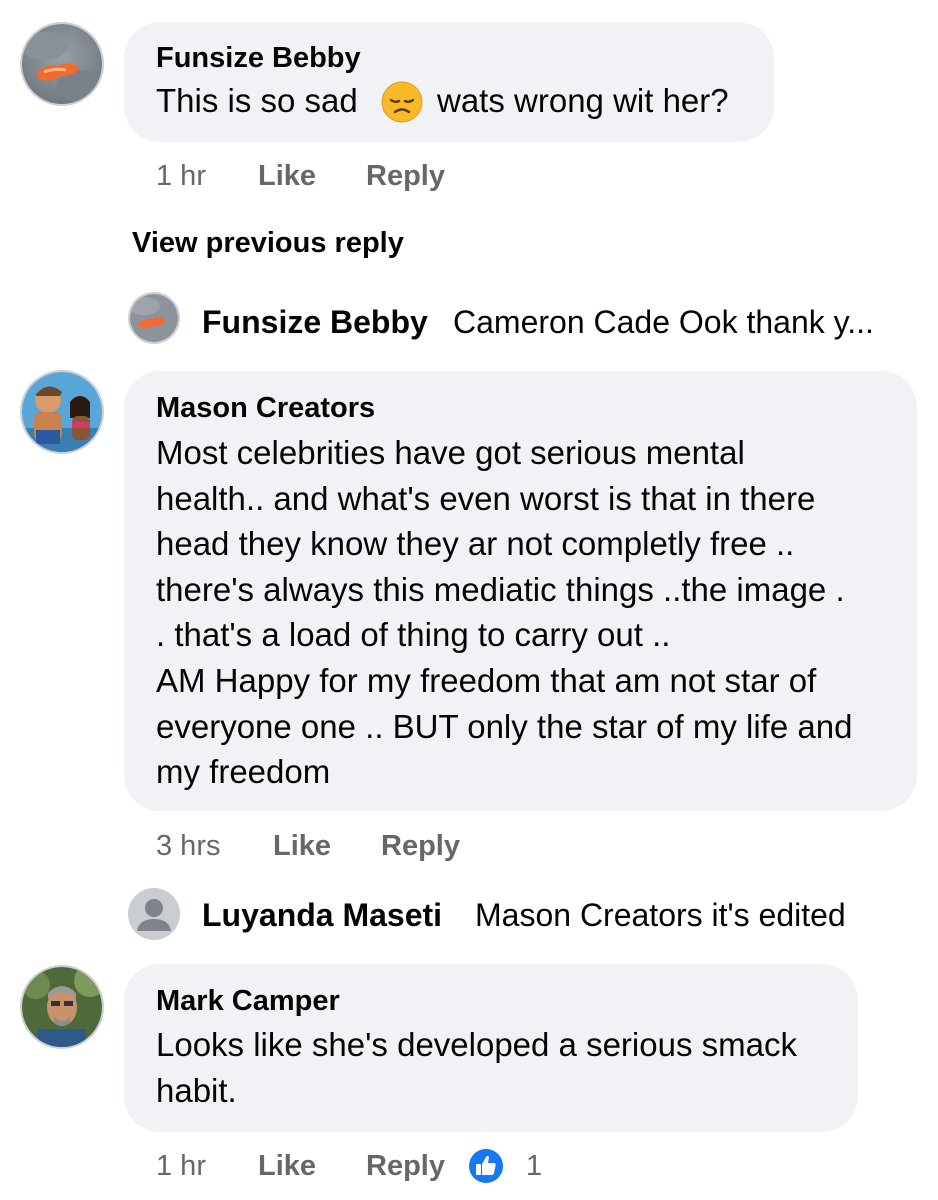 The height and width of the screenshot is (1200, 938). Describe the element at coordinates (450, 452) in the screenshot. I see `comment-text-line: Most celebrities have got serious mental` at that location.